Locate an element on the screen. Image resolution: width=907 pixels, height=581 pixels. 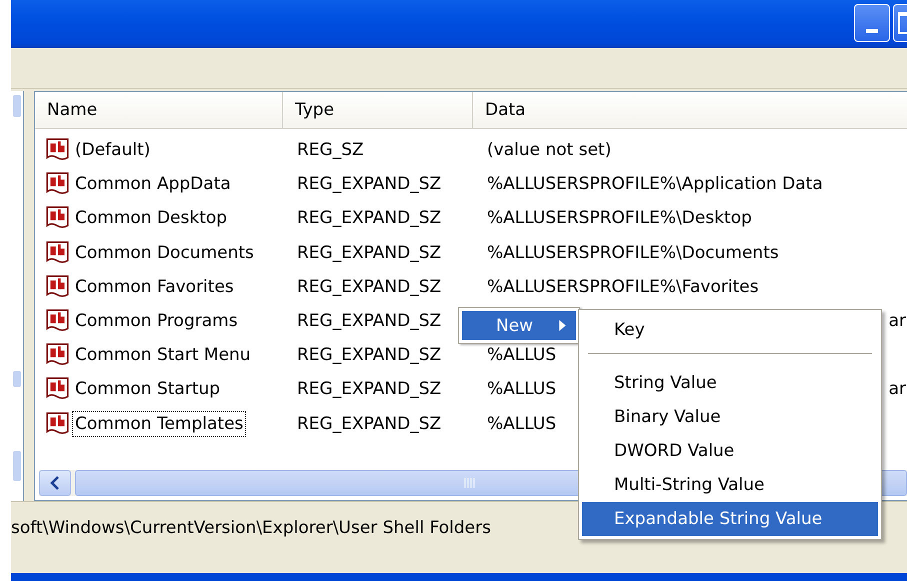
registry-path: soft\Windows\CurrentVersion\Explorer\User Shell Folders is located at coordinates (251, 528).